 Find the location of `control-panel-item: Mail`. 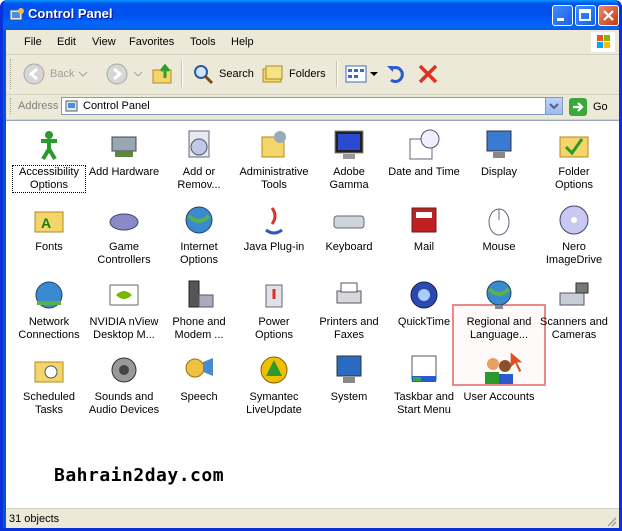

control-panel-item: Mail is located at coordinates (424, 228).